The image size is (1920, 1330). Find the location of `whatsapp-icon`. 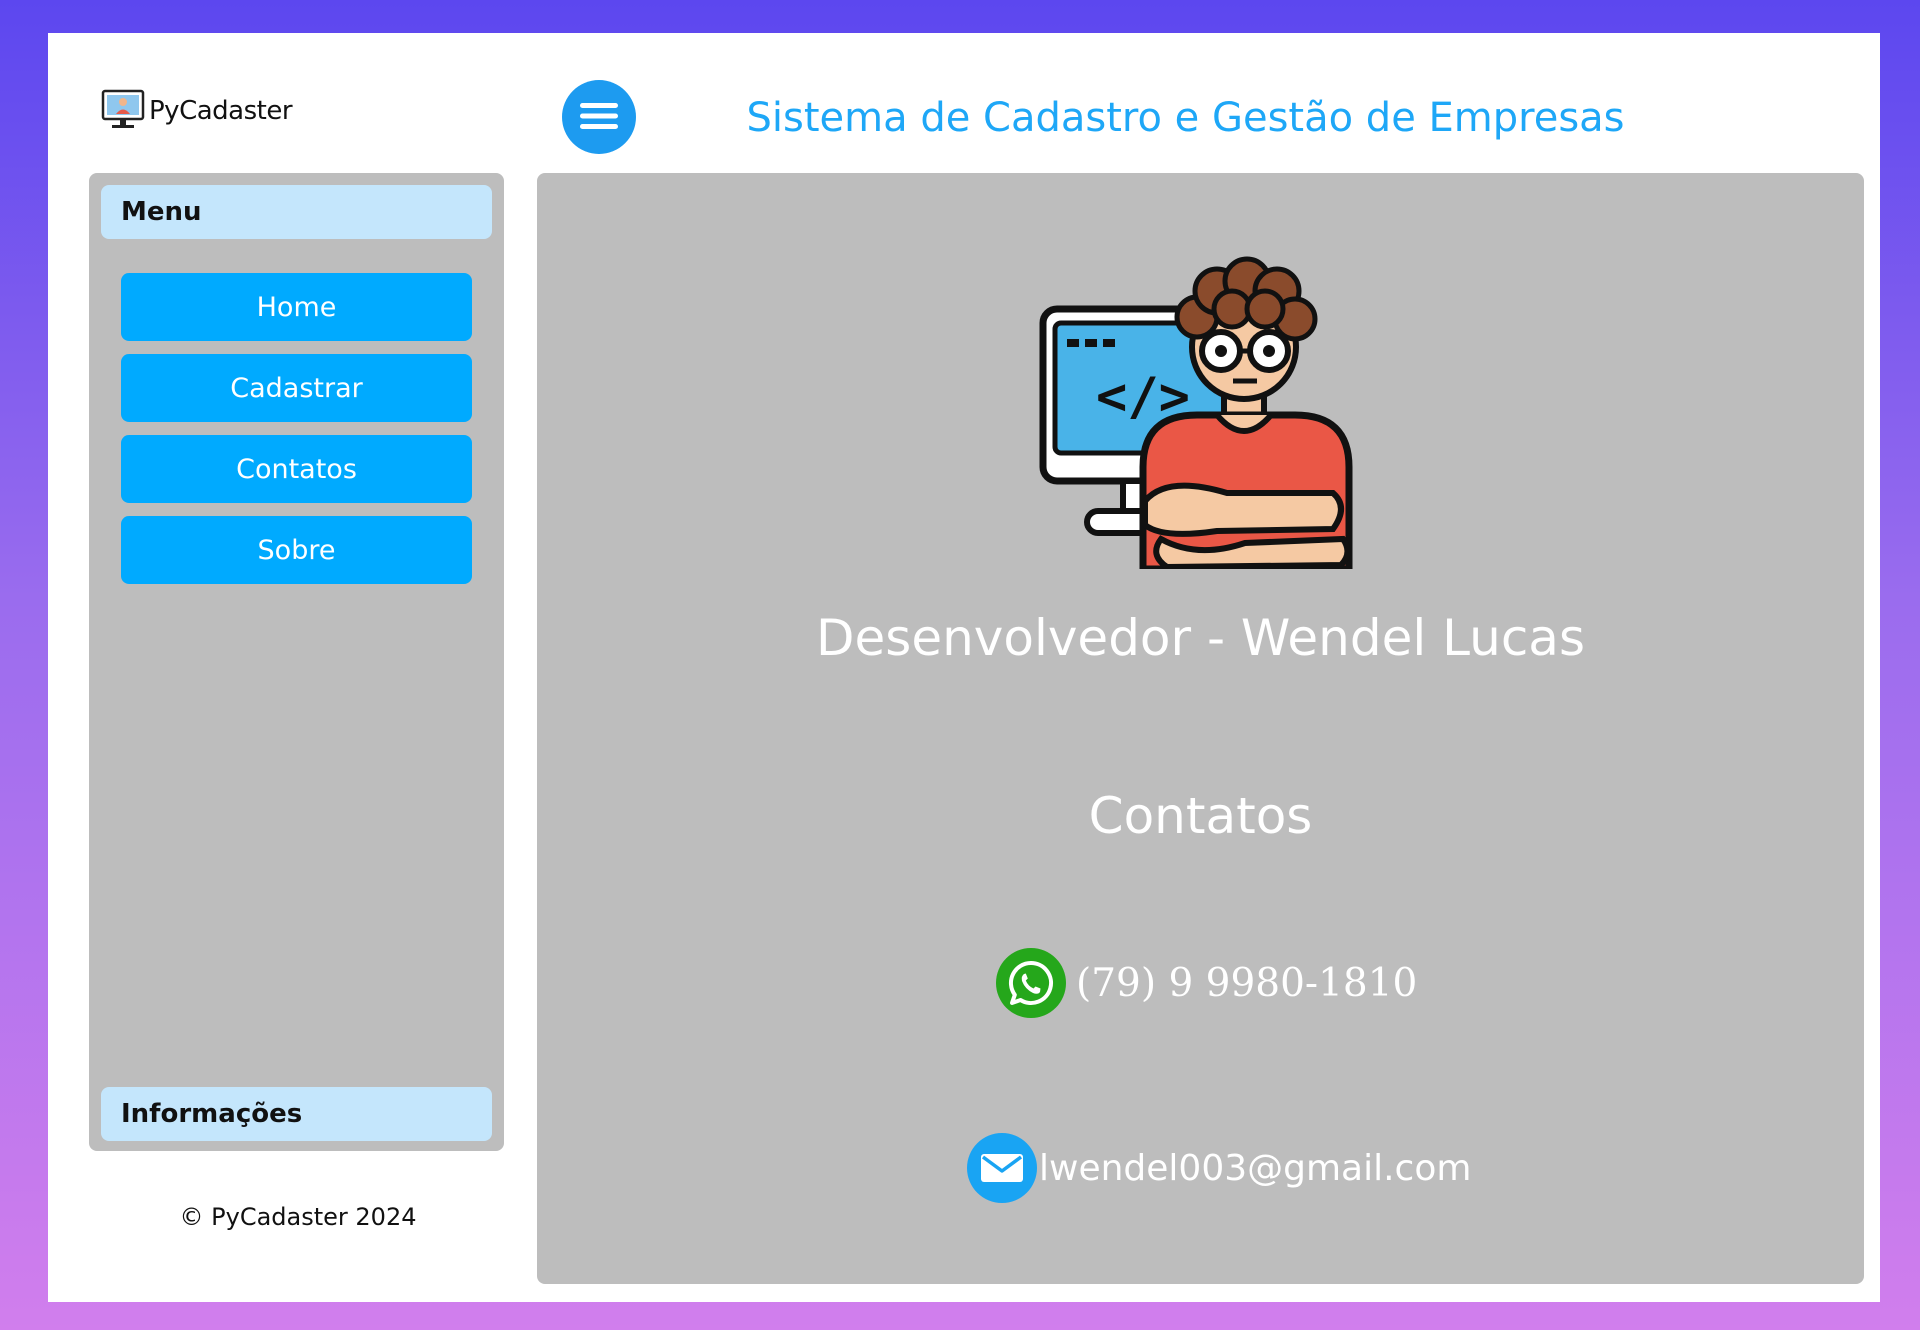

whatsapp-icon is located at coordinates (1031, 983).